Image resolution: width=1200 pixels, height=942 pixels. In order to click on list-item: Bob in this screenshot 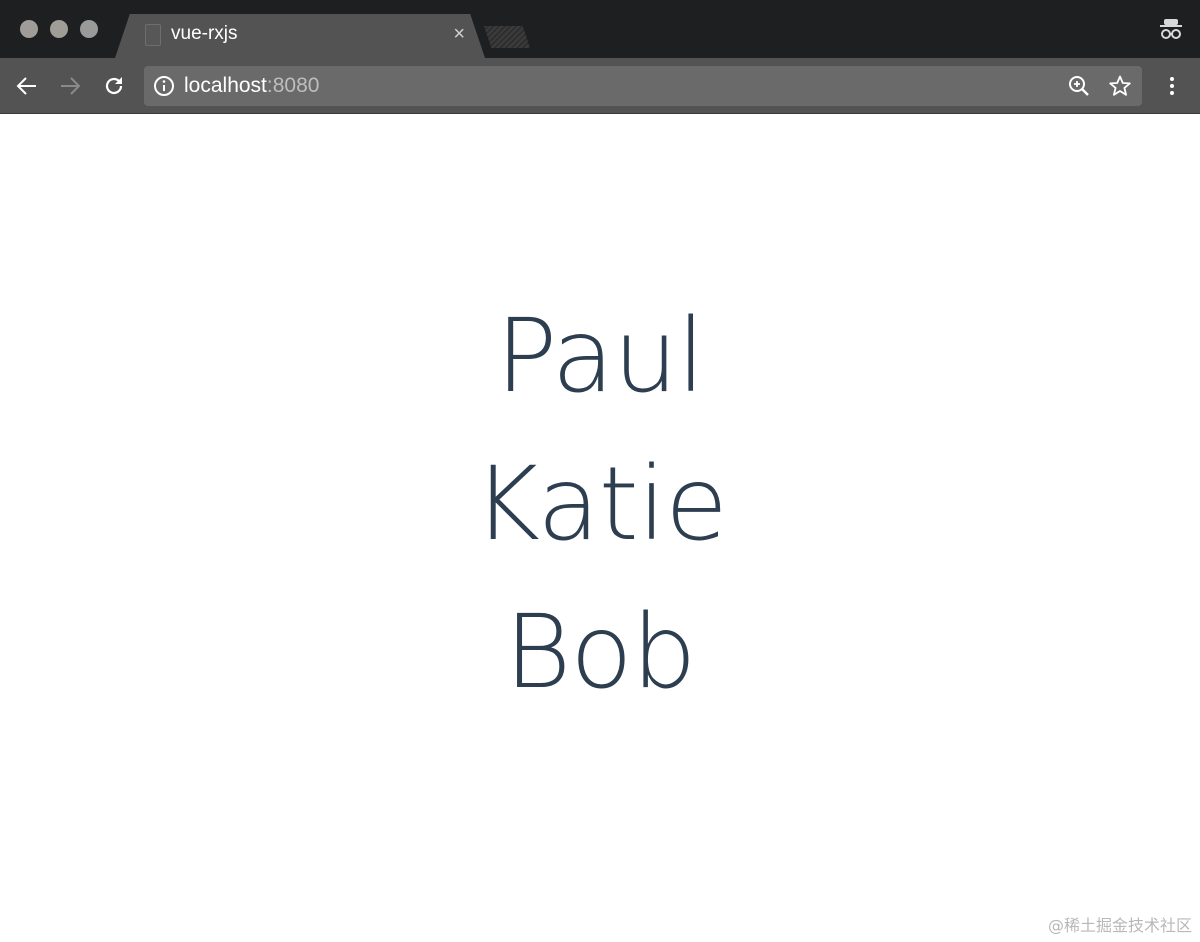, I will do `click(600, 652)`.